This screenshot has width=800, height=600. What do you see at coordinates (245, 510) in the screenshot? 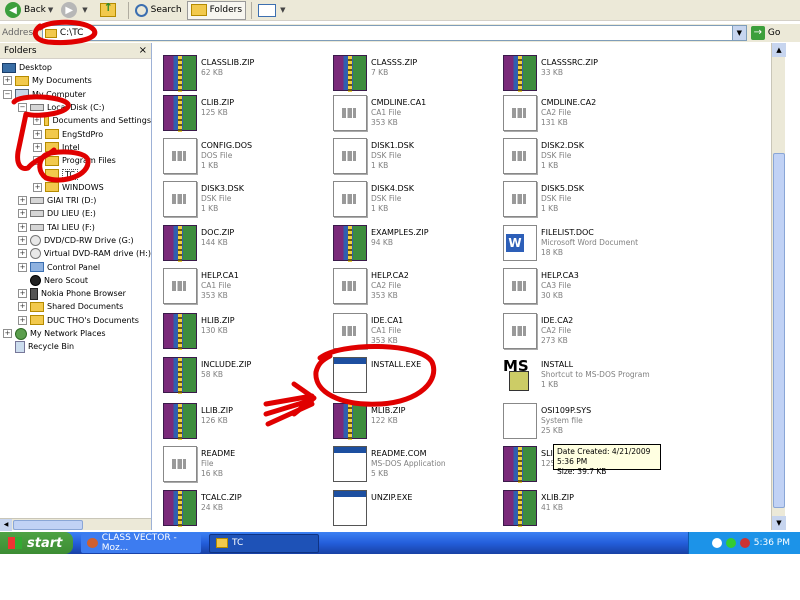
I see `file-item: TCALC.ZIP 24 KB` at bounding box center [245, 510].